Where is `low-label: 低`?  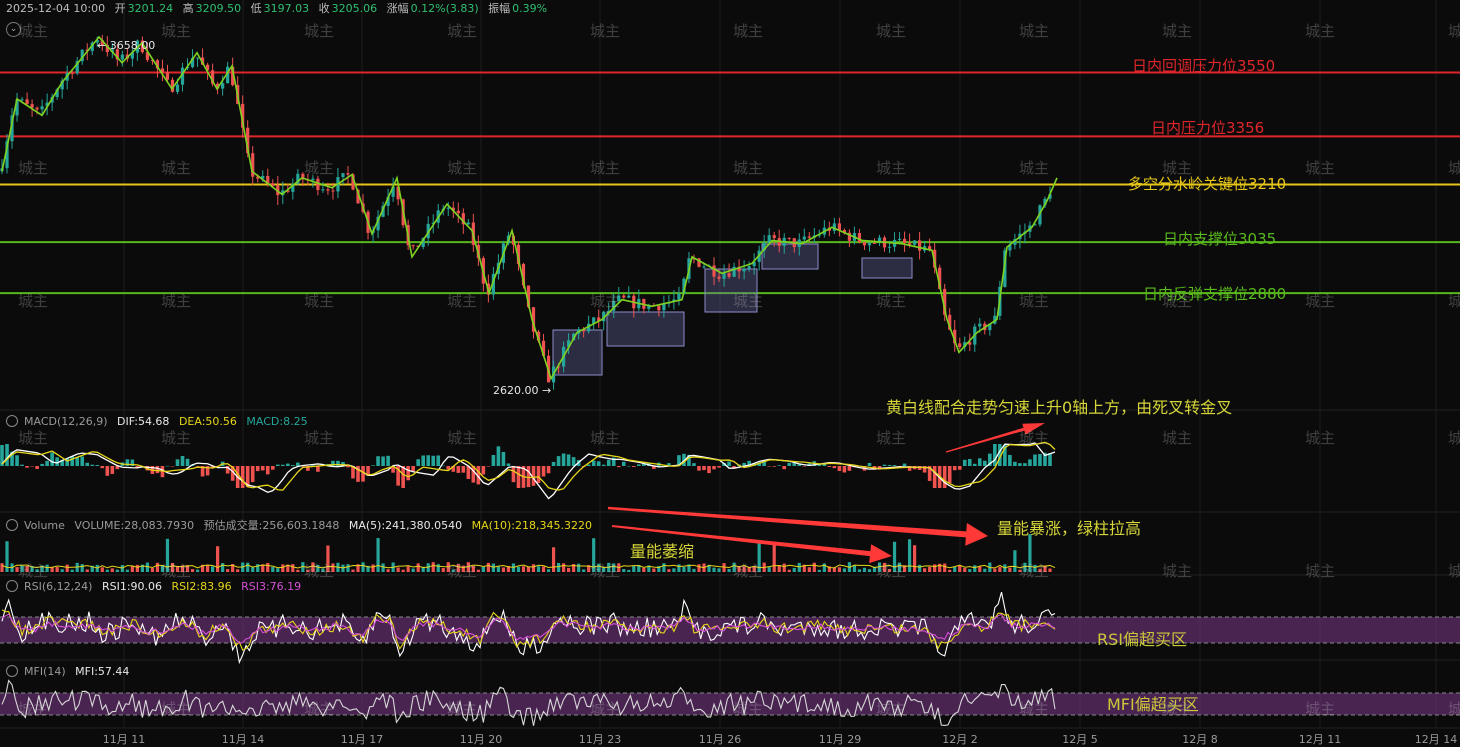
low-label: 低 is located at coordinates (256, 8).